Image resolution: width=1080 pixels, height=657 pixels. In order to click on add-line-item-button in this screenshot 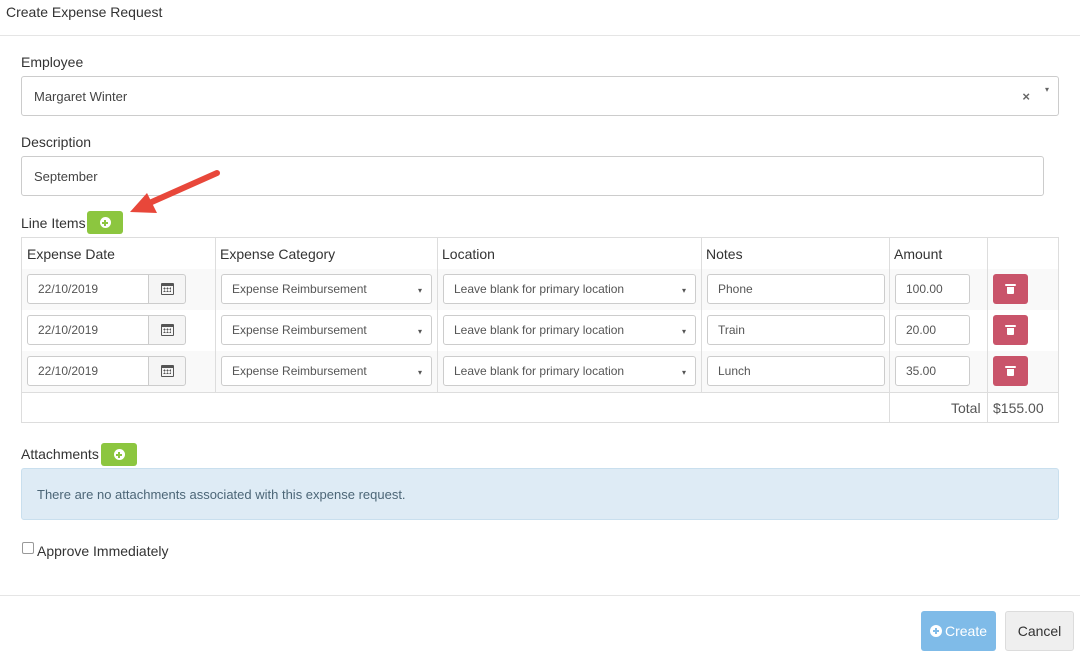, I will do `click(105, 222)`.